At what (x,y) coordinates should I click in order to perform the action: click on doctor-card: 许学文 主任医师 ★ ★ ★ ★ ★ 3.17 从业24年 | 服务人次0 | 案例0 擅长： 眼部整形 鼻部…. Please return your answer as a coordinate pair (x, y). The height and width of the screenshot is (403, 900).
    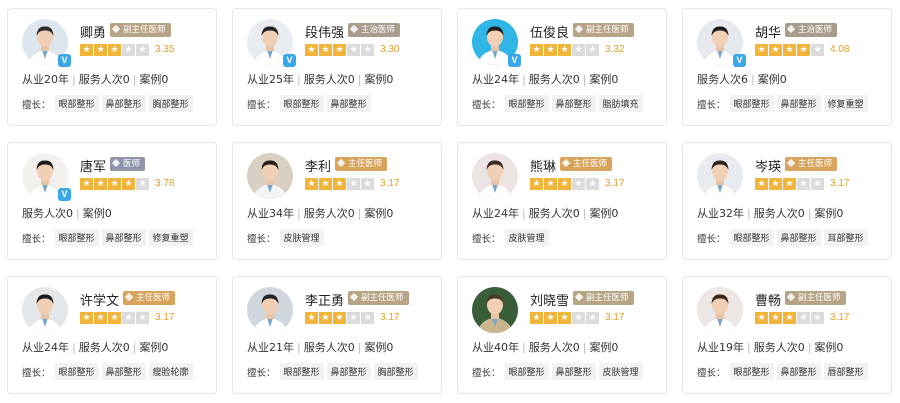
    Looking at the image, I should click on (112, 335).